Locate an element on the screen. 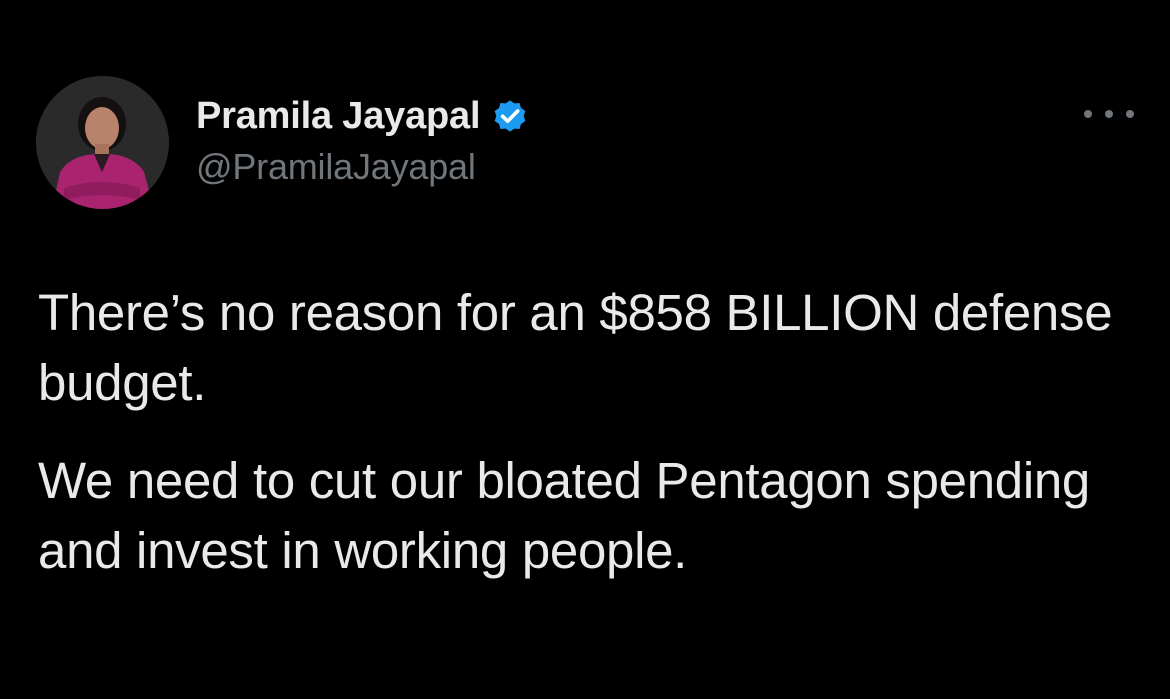 The width and height of the screenshot is (1170, 699). profile-photo is located at coordinates (102, 142).